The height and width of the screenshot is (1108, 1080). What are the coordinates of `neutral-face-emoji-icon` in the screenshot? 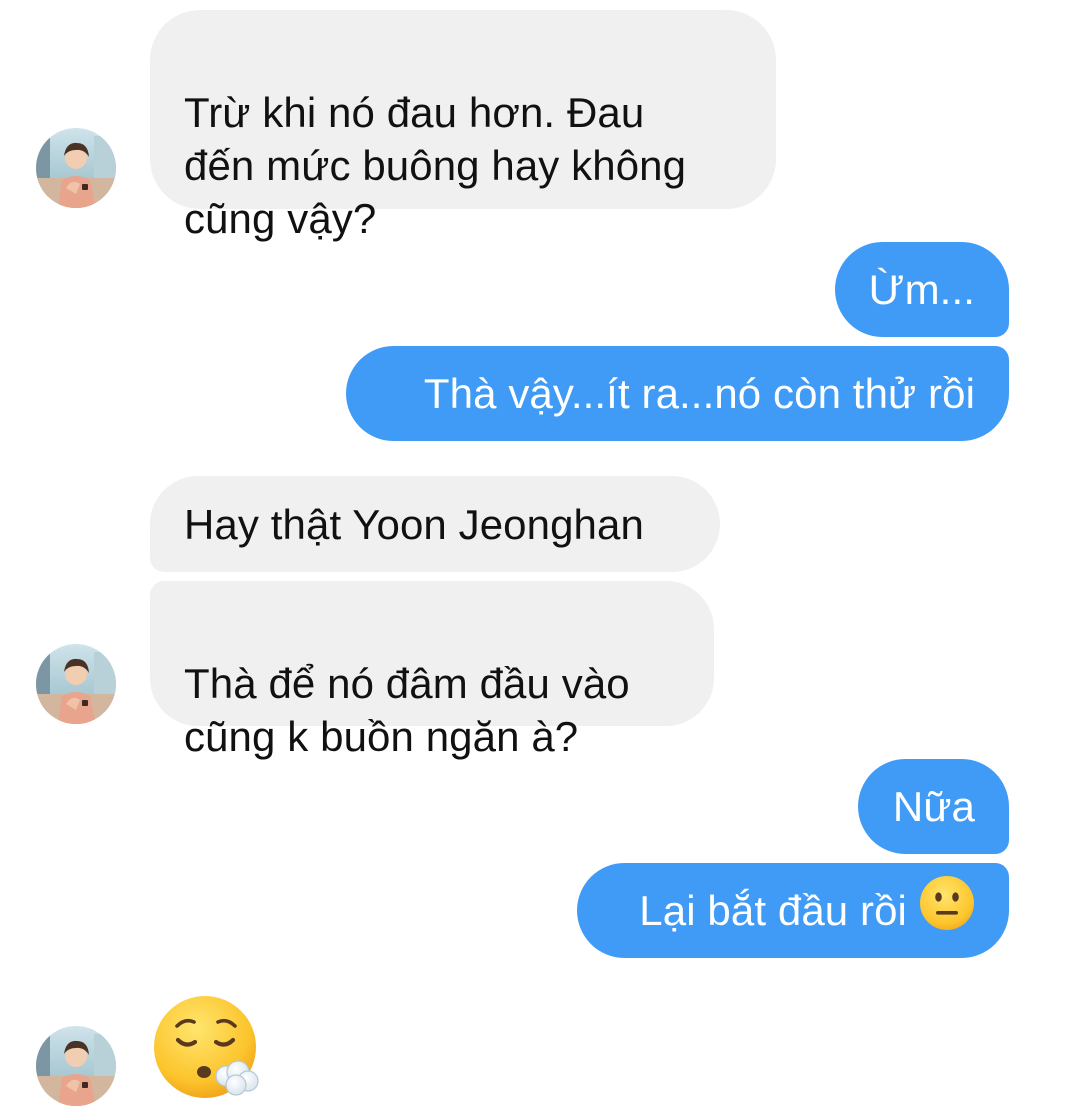 It's located at (947, 909).